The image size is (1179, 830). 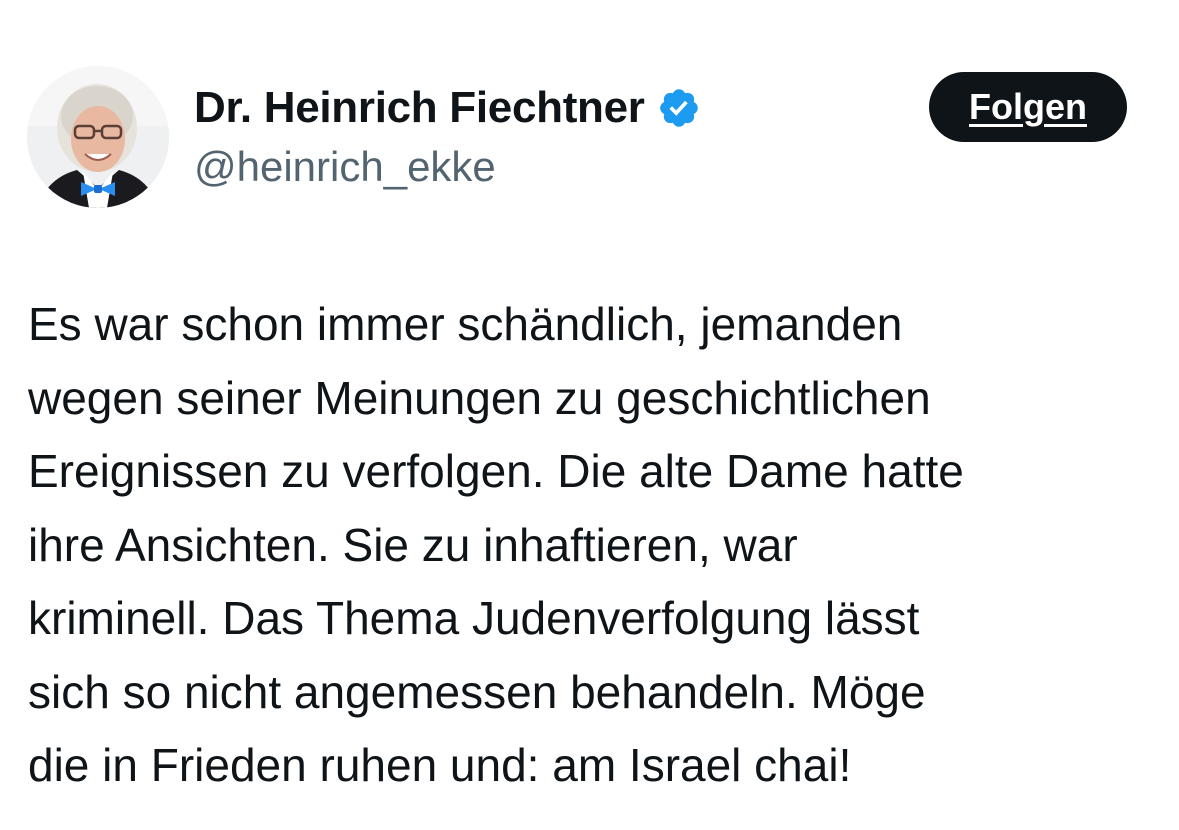 What do you see at coordinates (345, 167) in the screenshot?
I see `author-handle: @heinrich_ekke` at bounding box center [345, 167].